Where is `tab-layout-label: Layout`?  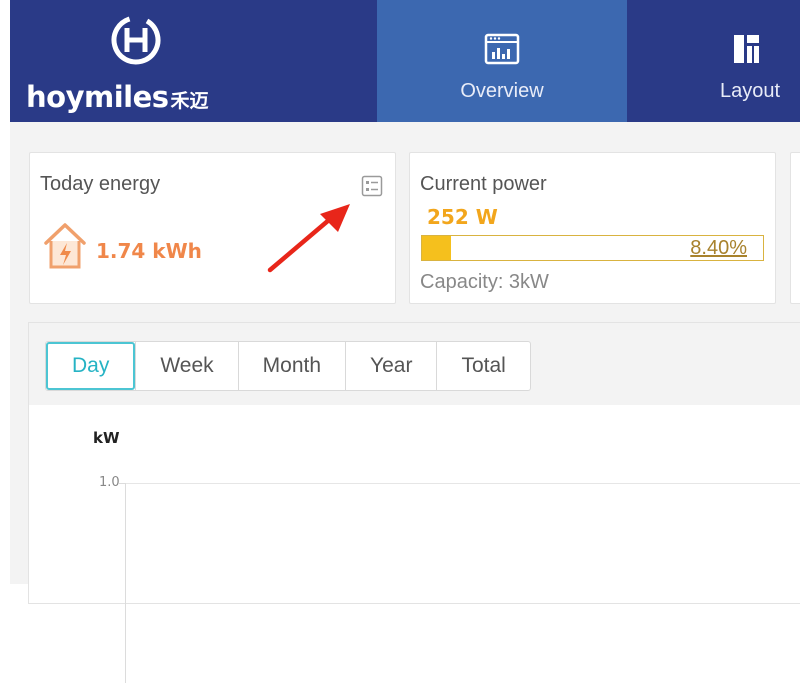 tab-layout-label: Layout is located at coordinates (750, 91).